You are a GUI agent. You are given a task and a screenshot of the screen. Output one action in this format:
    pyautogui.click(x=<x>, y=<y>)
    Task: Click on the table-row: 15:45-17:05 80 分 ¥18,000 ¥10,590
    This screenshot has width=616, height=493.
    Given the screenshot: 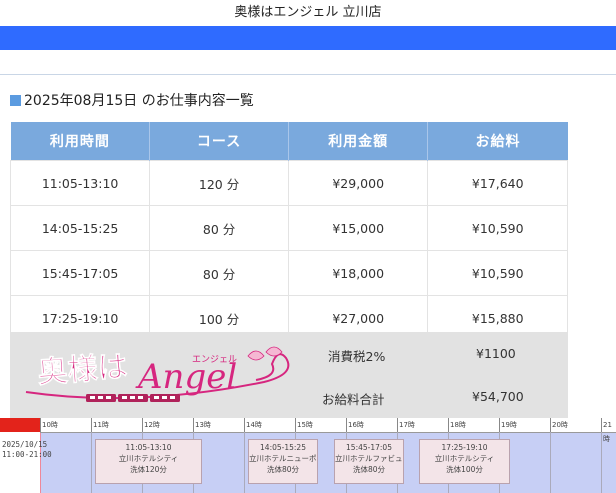 What is the action you would take?
    pyautogui.click(x=288, y=273)
    